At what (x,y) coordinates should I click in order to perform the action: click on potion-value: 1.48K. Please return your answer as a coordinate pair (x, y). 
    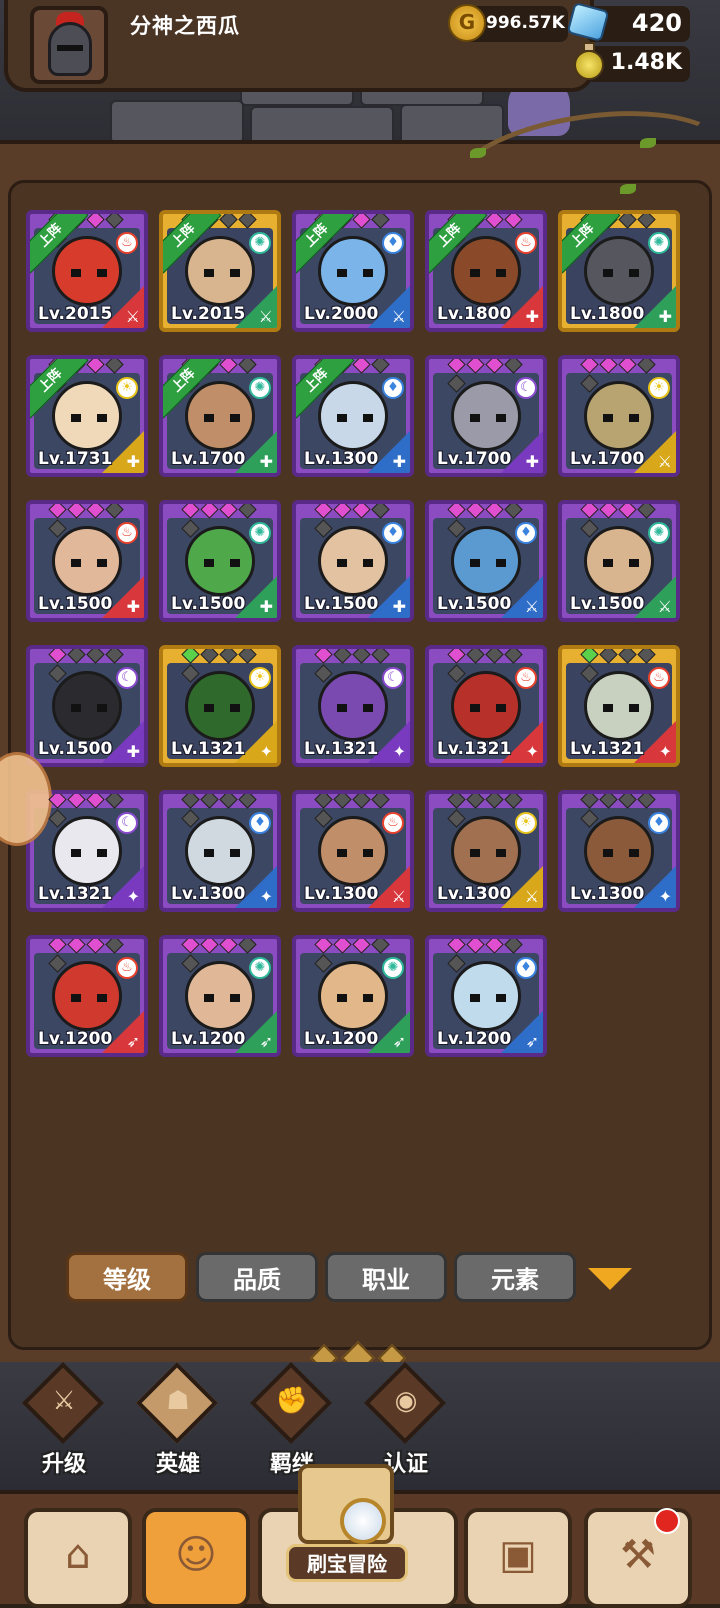
    Looking at the image, I should click on (646, 62).